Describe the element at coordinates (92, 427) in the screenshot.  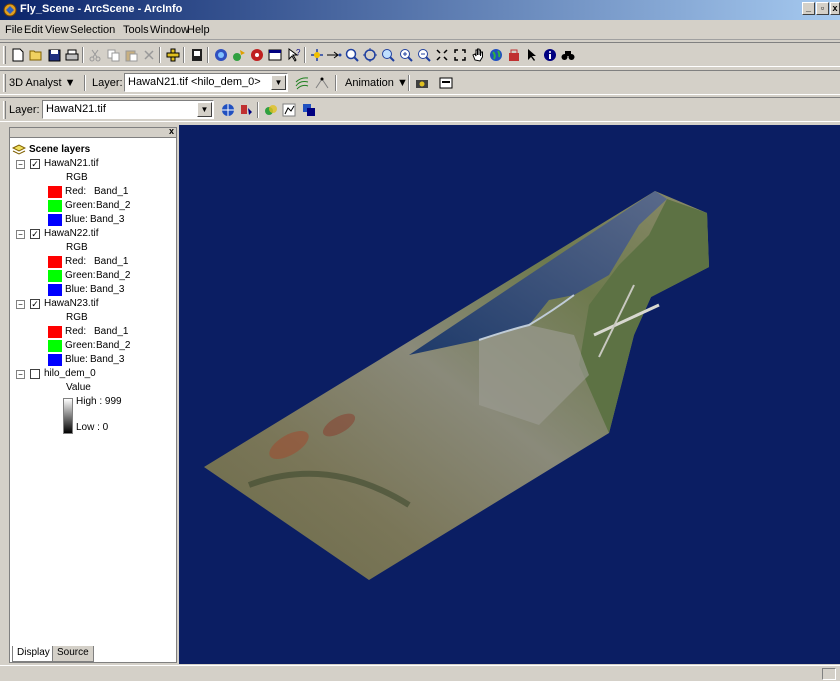
I see `low-value-label: Low : 0` at that location.